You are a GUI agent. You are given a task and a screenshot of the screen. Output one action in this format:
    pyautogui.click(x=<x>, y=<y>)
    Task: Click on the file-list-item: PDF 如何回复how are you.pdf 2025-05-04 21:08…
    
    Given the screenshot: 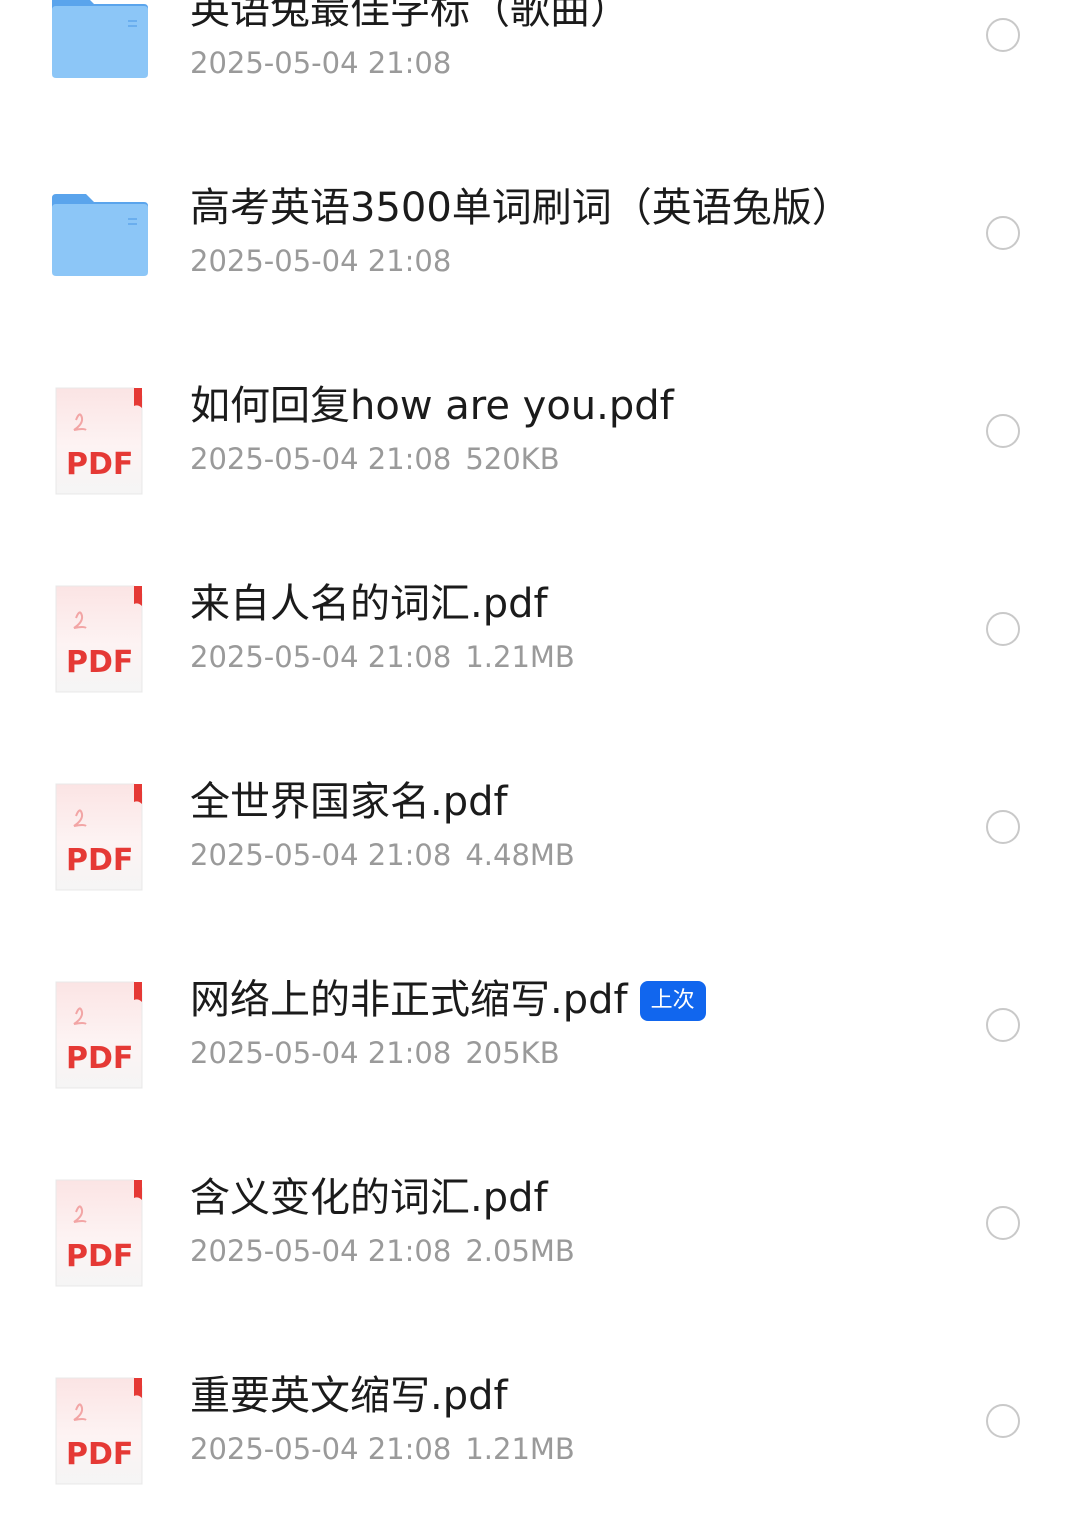 What is the action you would take?
    pyautogui.click(x=542, y=431)
    